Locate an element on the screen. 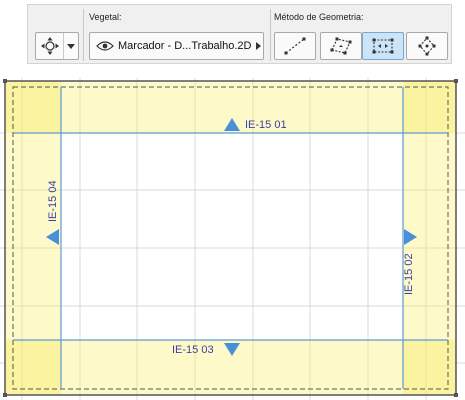 The image size is (465, 400). rectangle-icon is located at coordinates (383, 46).